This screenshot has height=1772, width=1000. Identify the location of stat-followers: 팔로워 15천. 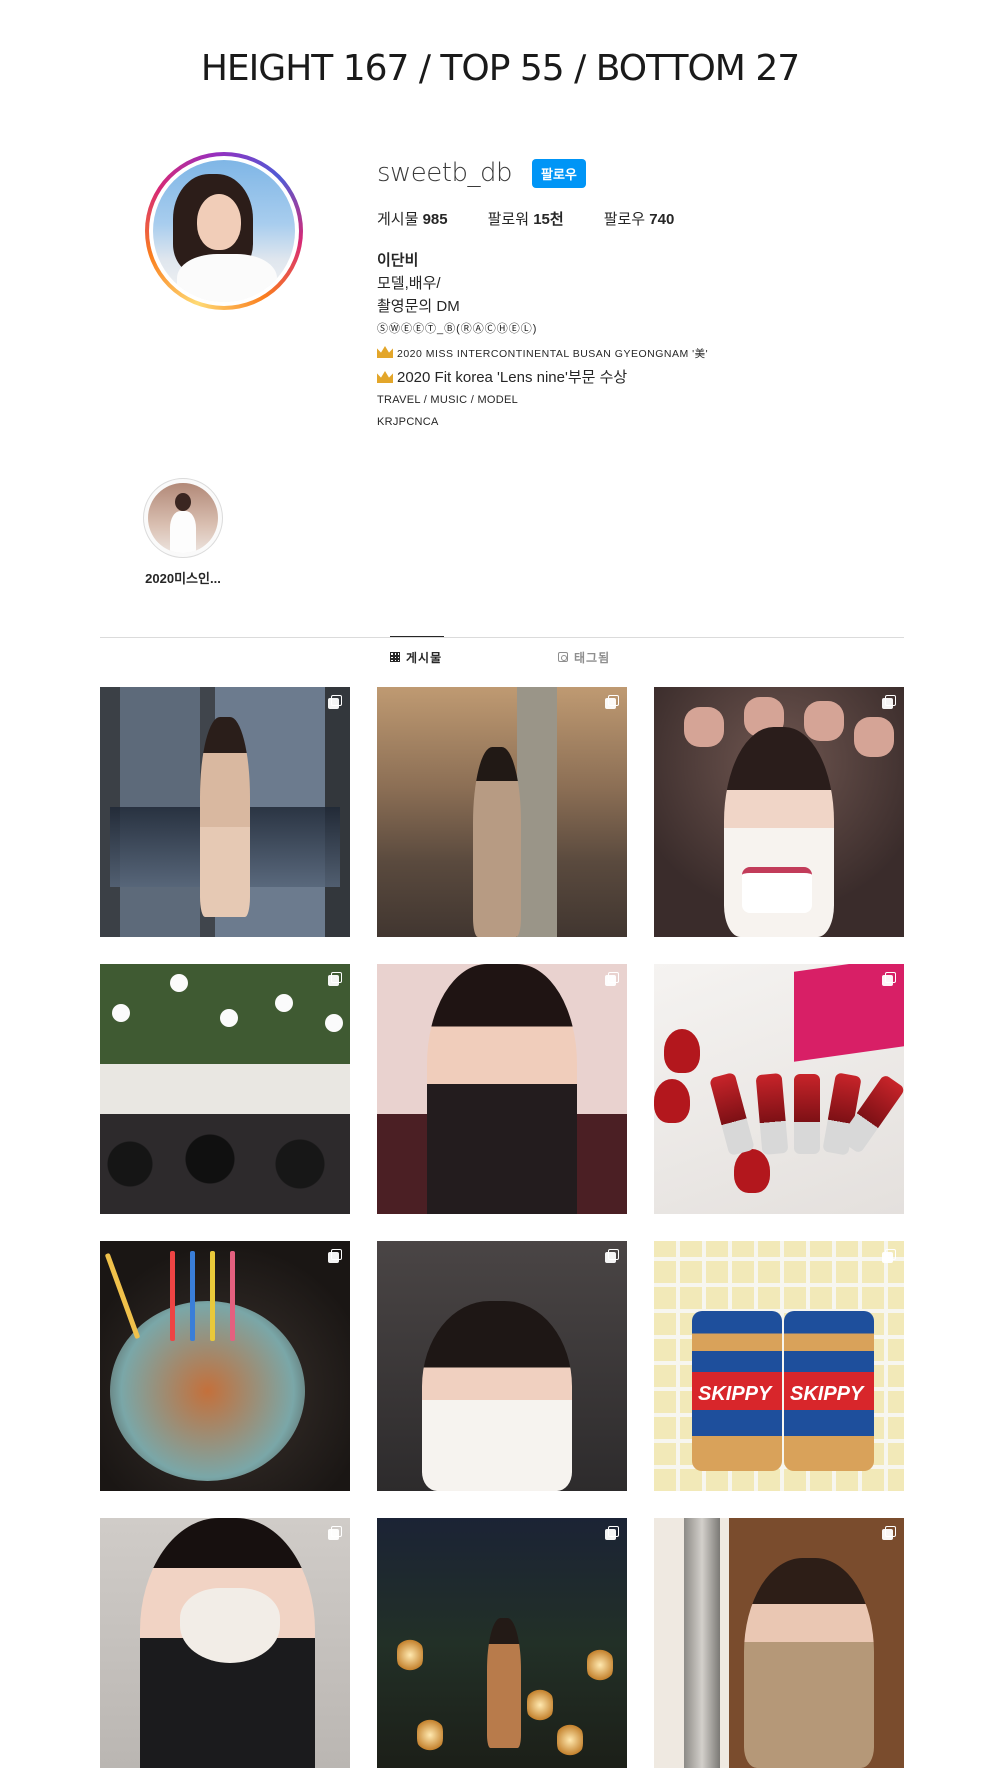
(526, 218).